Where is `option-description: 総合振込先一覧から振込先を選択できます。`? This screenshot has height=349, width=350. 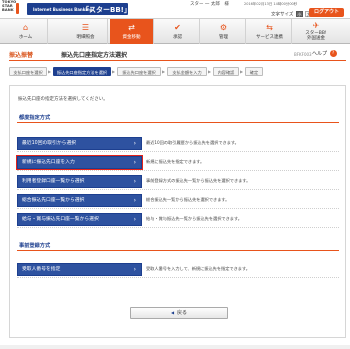 option-description: 総合振込先一覧から振込先を選択できます。 is located at coordinates (188, 199).